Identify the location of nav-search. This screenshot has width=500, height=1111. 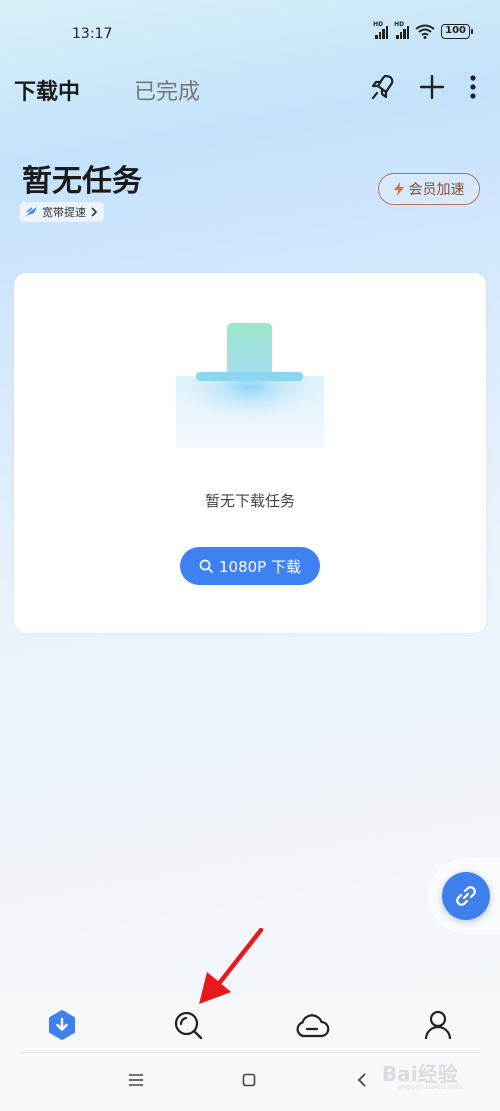
(188, 1025).